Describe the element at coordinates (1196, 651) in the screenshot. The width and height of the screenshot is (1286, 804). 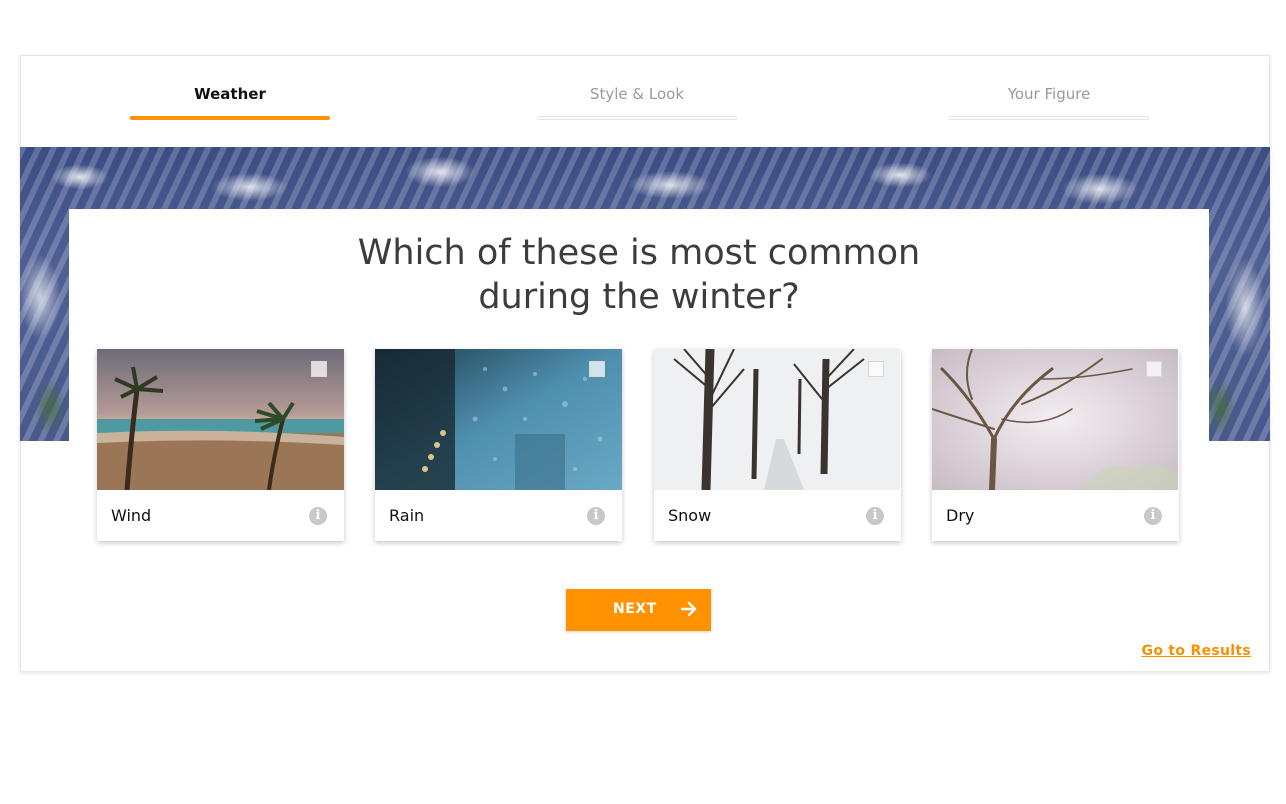
I see `go-to-results-link: Go to Results` at that location.